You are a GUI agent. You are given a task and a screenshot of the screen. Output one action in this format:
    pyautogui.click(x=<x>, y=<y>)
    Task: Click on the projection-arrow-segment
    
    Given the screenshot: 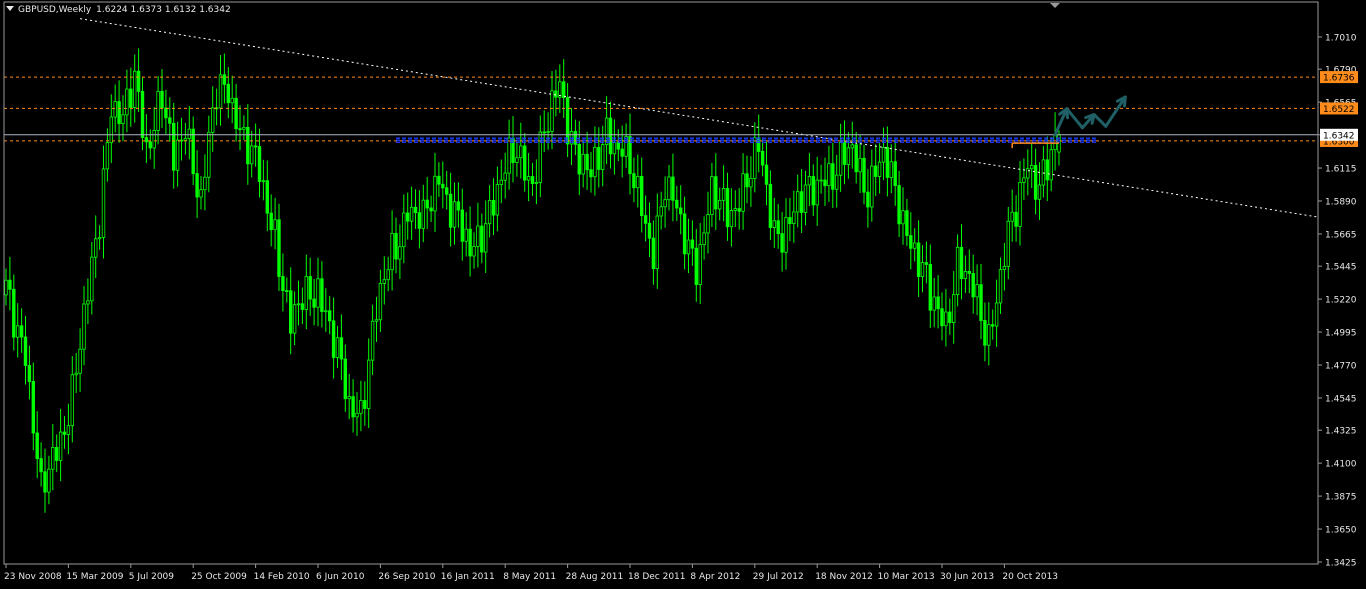 What is the action you would take?
    pyautogui.click(x=1074, y=118)
    